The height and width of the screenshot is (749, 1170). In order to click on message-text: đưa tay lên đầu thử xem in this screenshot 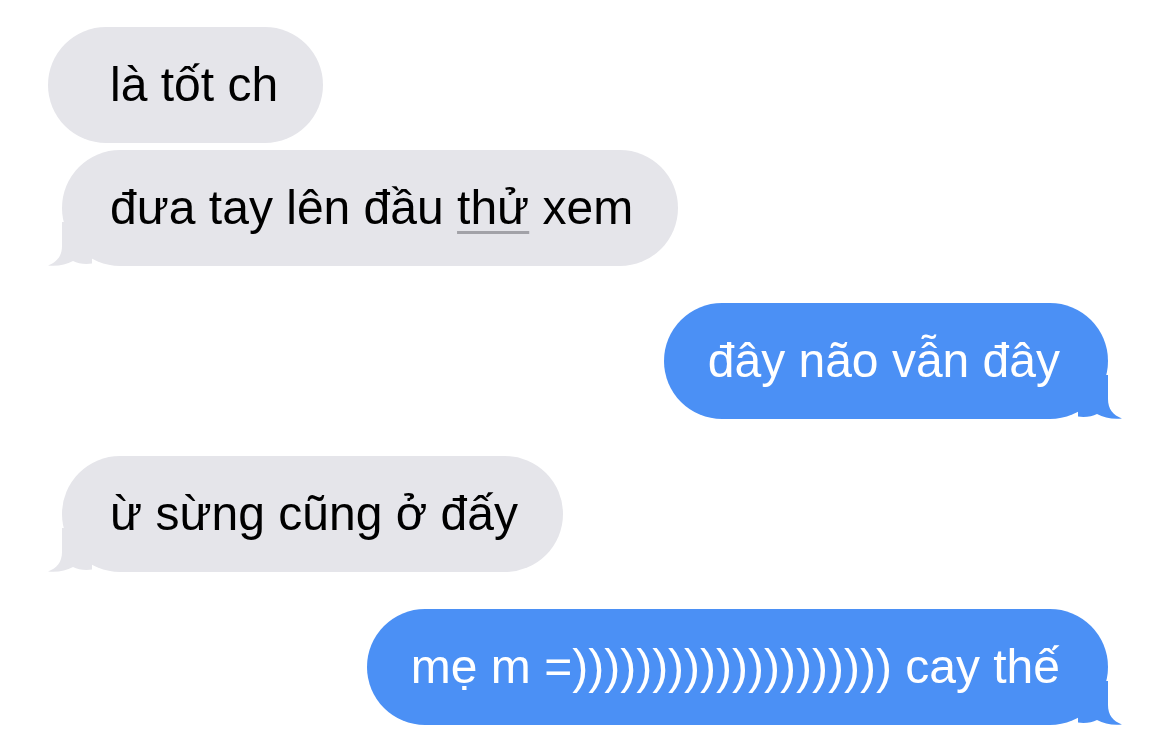, I will do `click(372, 208)`.